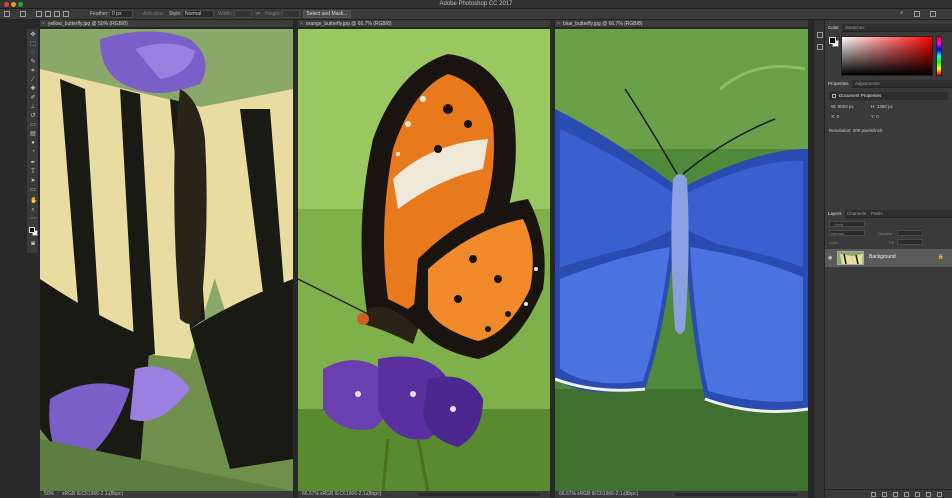  I want to click on search-icon: ⌕, so click(901, 13).